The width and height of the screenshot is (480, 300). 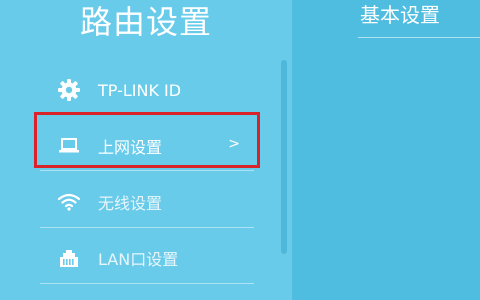 I want to click on section-divider, so click(x=419, y=37).